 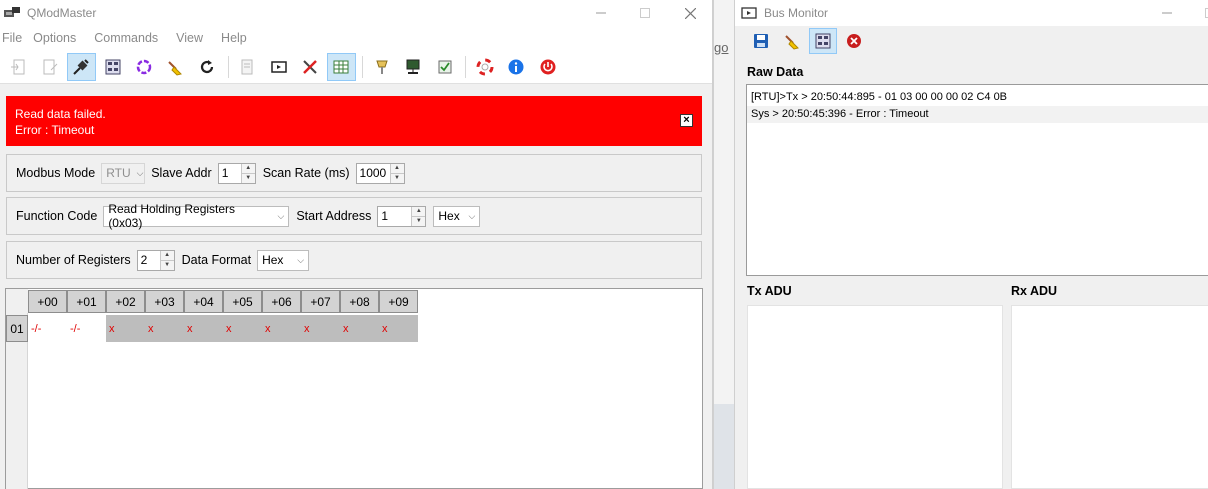 I want to click on list-item: Sys > 20:50:45:396 - Error : Timeout, so click(x=977, y=114).